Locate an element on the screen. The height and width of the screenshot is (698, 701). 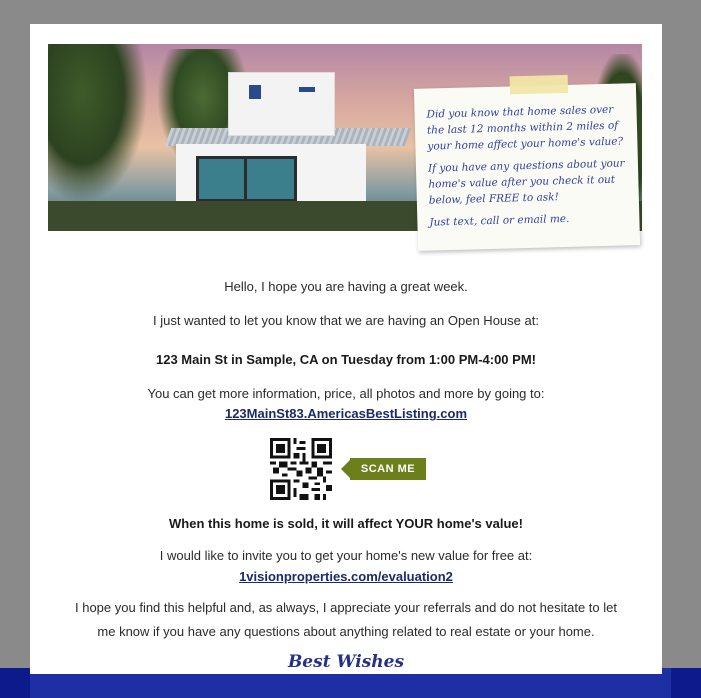
house-upper-window-small is located at coordinates (307, 89).